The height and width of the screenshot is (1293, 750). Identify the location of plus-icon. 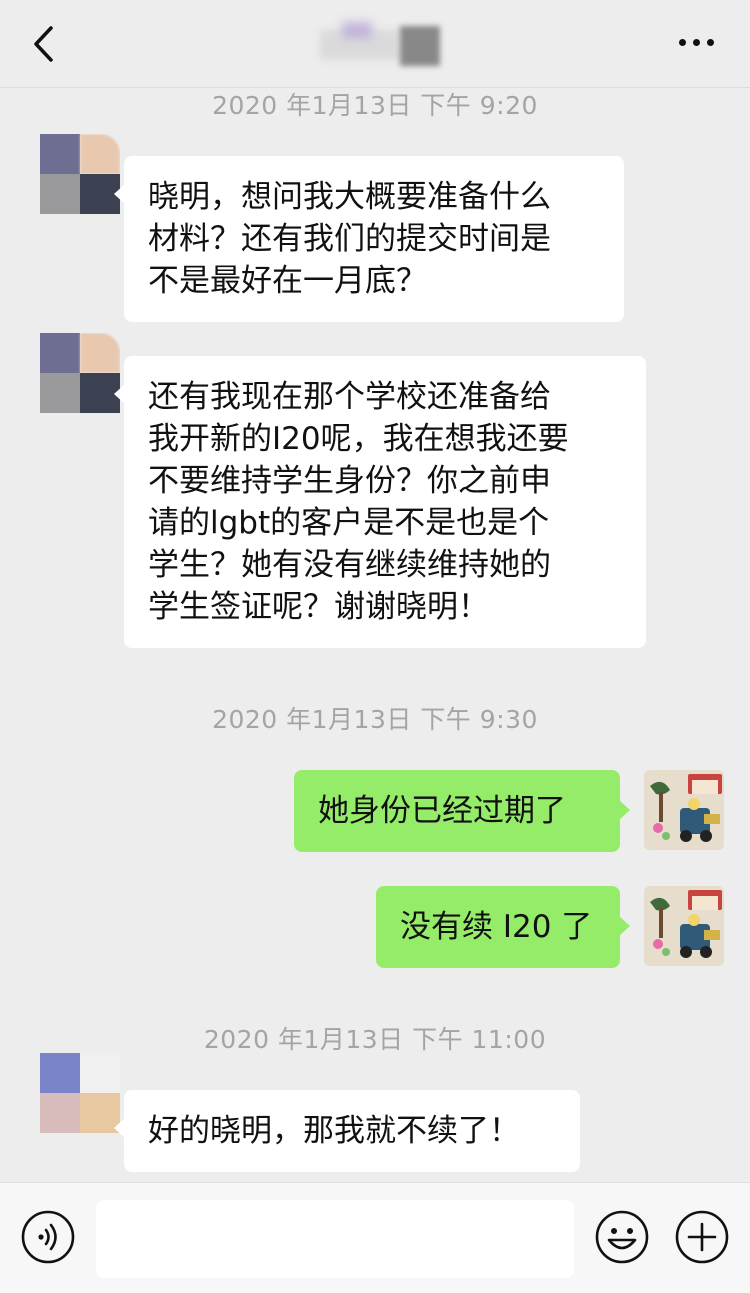
(702, 1237).